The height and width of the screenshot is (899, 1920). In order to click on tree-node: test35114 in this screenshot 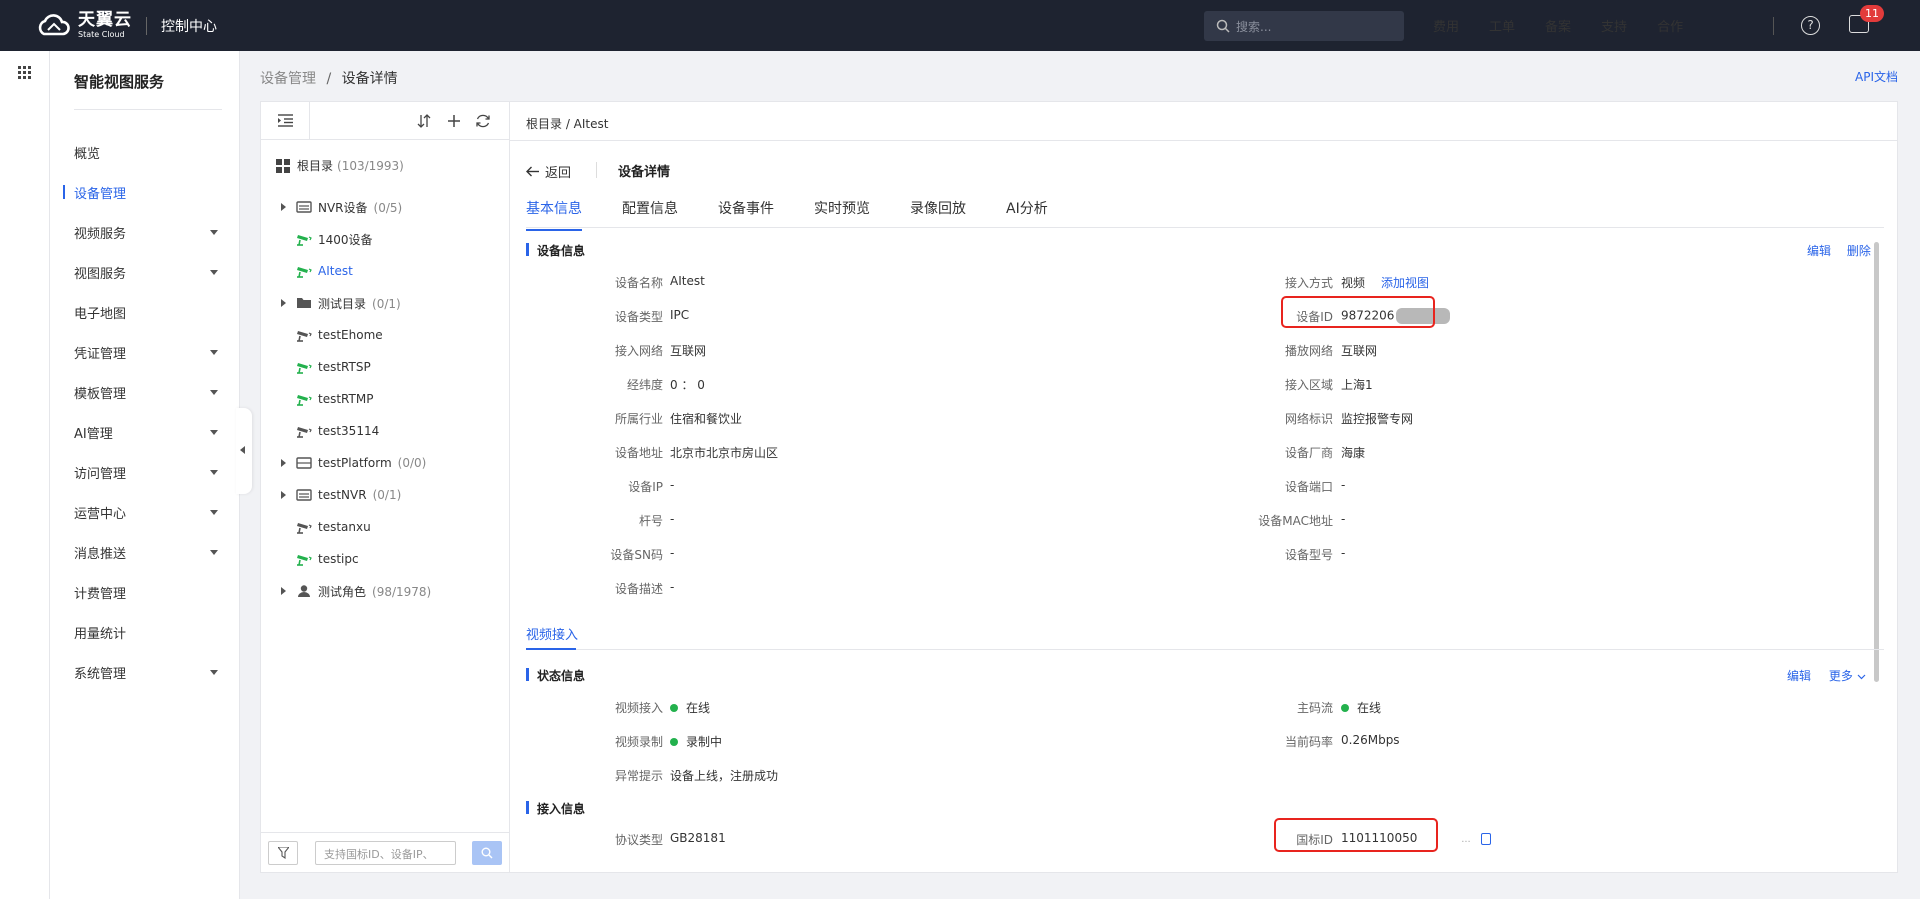, I will do `click(386, 431)`.